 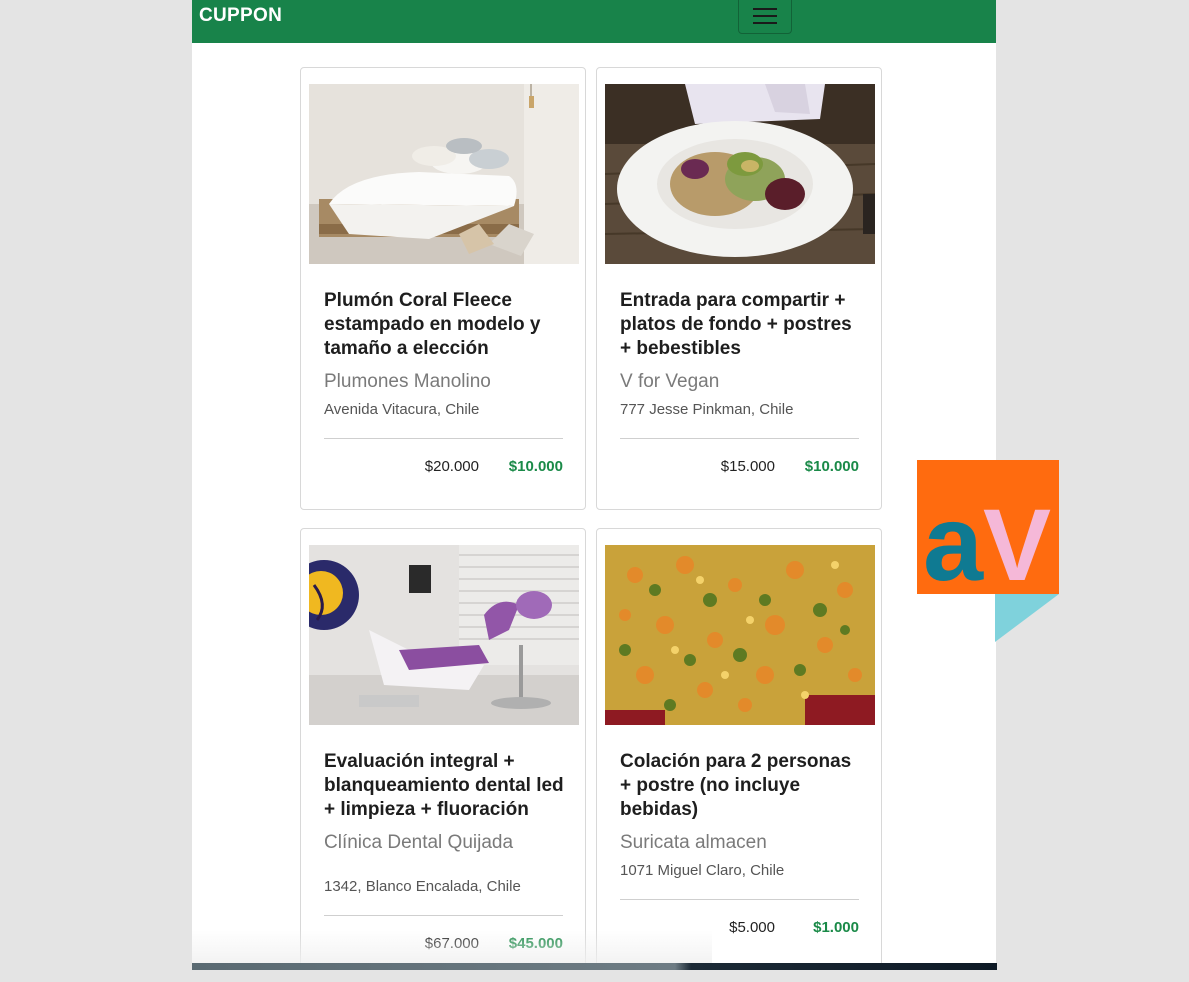 I want to click on merchant-name: Clínica Dental Quijada, so click(x=419, y=842).